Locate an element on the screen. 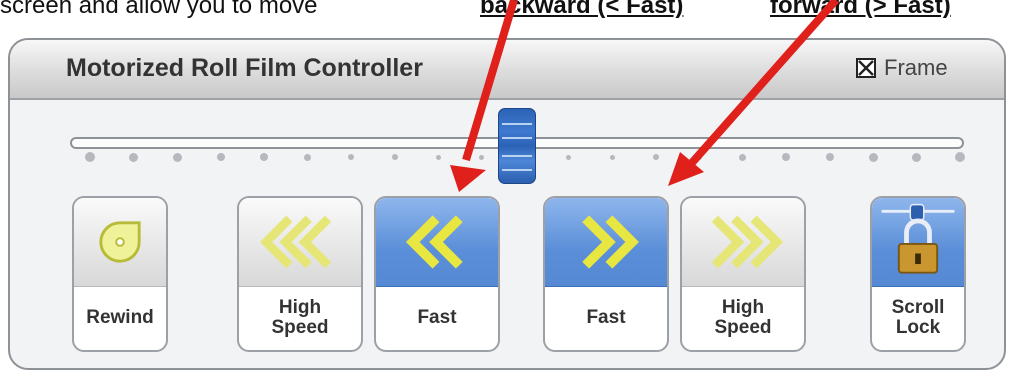 Image resolution: width=1013 pixels, height=375 pixels. double-chevron-right-icon is located at coordinates (610, 242).